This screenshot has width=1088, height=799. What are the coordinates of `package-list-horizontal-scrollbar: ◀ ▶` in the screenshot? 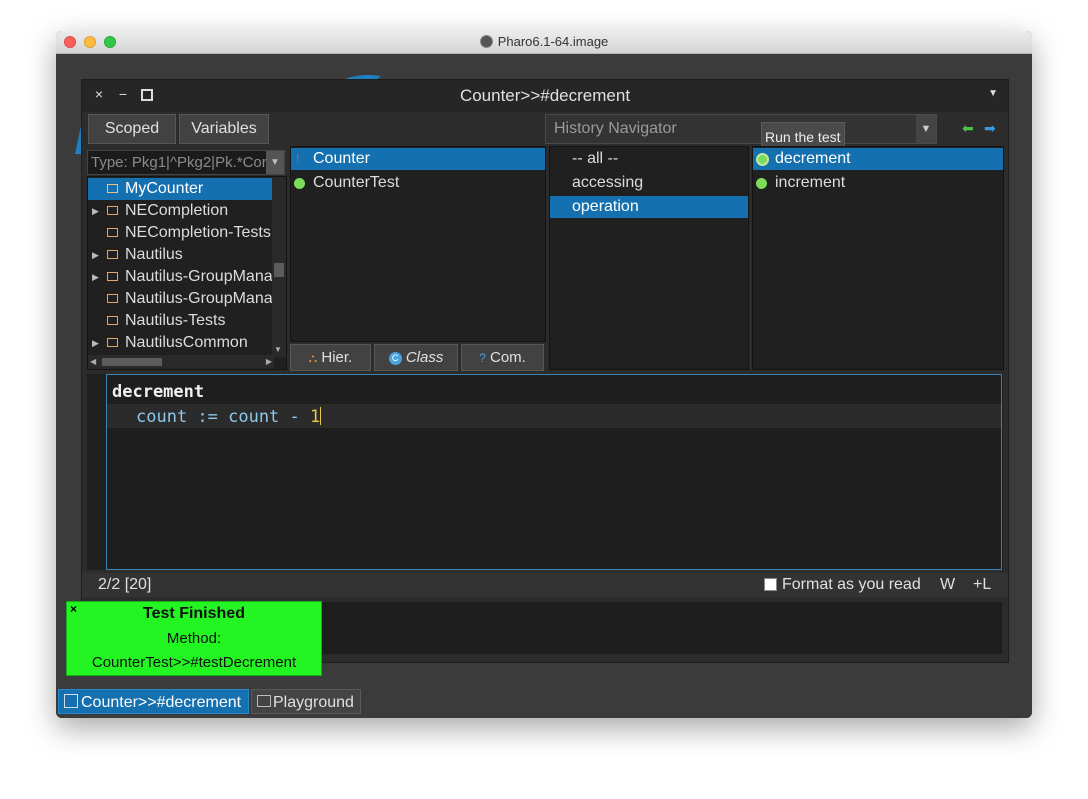 It's located at (181, 362).